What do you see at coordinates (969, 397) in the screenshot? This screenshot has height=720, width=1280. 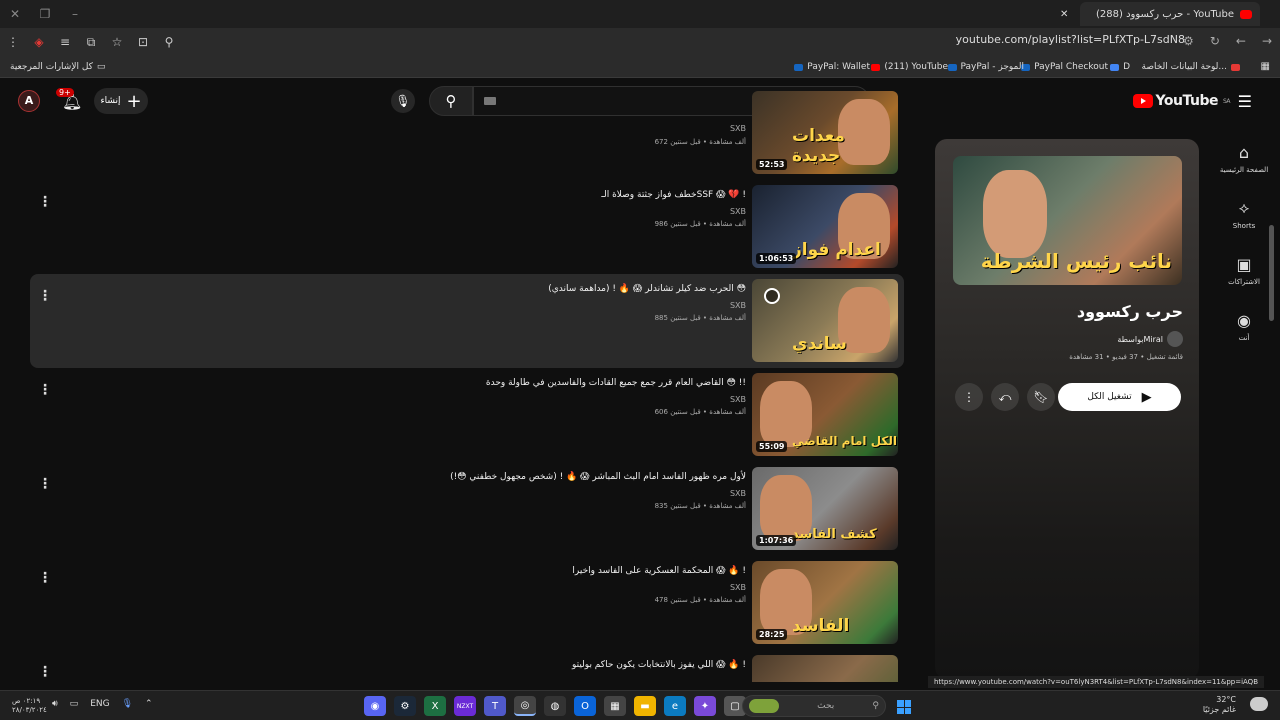 I see `more-options-icon: ⋮` at bounding box center [969, 397].